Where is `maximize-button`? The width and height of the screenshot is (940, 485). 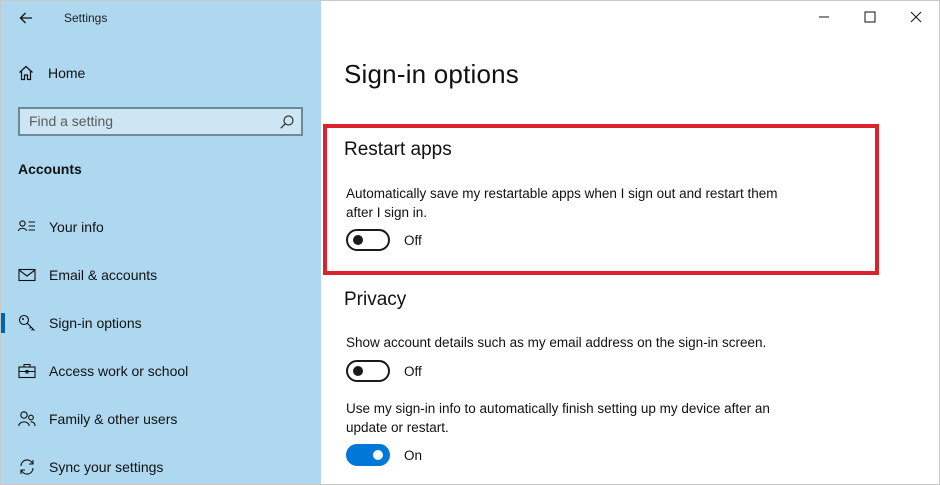
maximize-button is located at coordinates (870, 17).